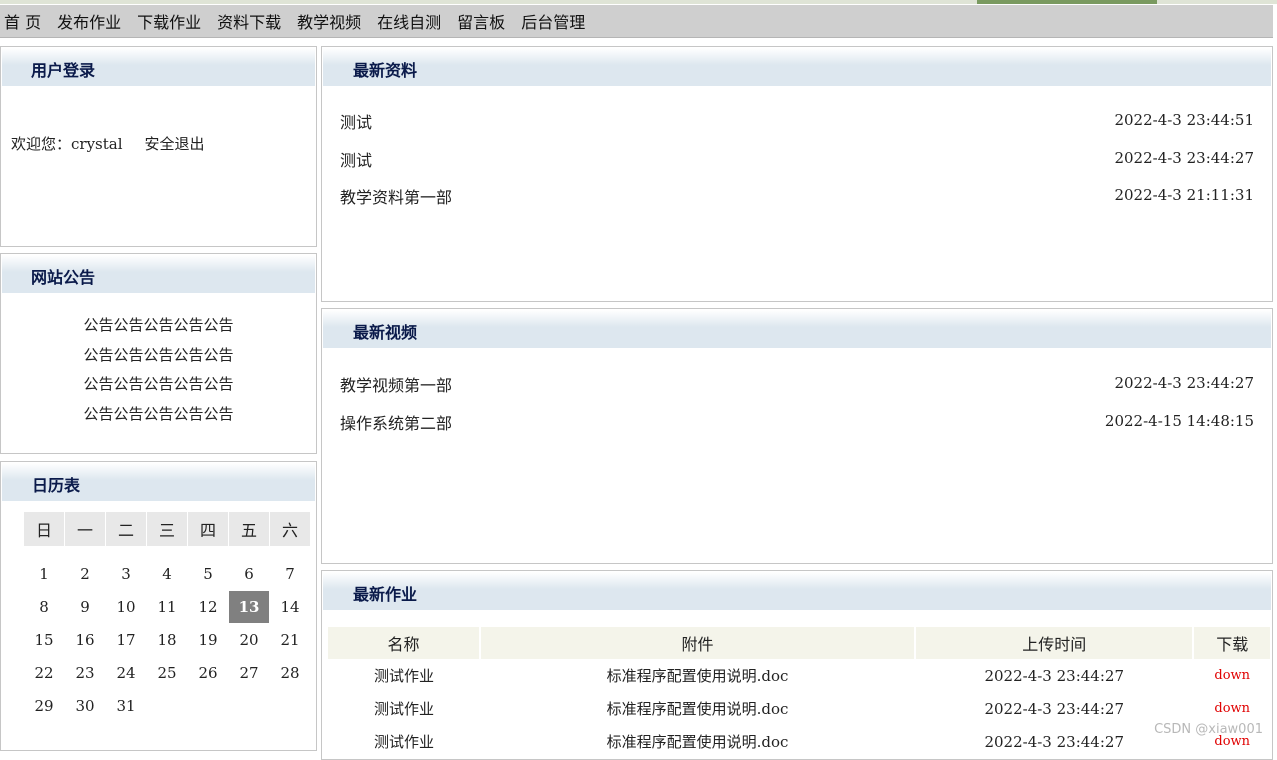 The width and height of the screenshot is (1277, 760). Describe the element at coordinates (208, 640) in the screenshot. I see `calendar-day: 19` at that location.